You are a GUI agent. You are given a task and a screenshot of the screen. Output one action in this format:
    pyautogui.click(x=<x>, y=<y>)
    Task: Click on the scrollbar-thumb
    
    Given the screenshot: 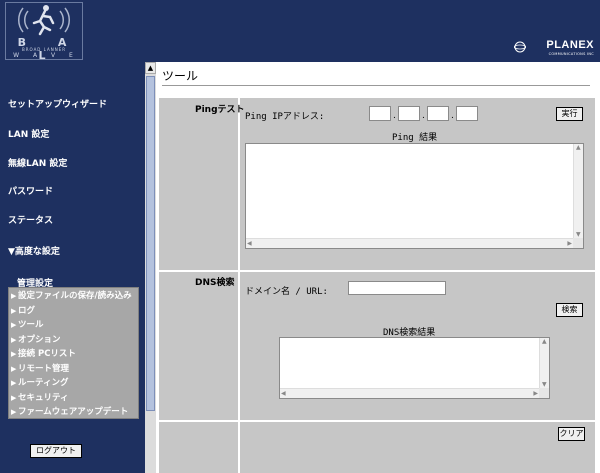 What is the action you would take?
    pyautogui.click(x=150, y=243)
    